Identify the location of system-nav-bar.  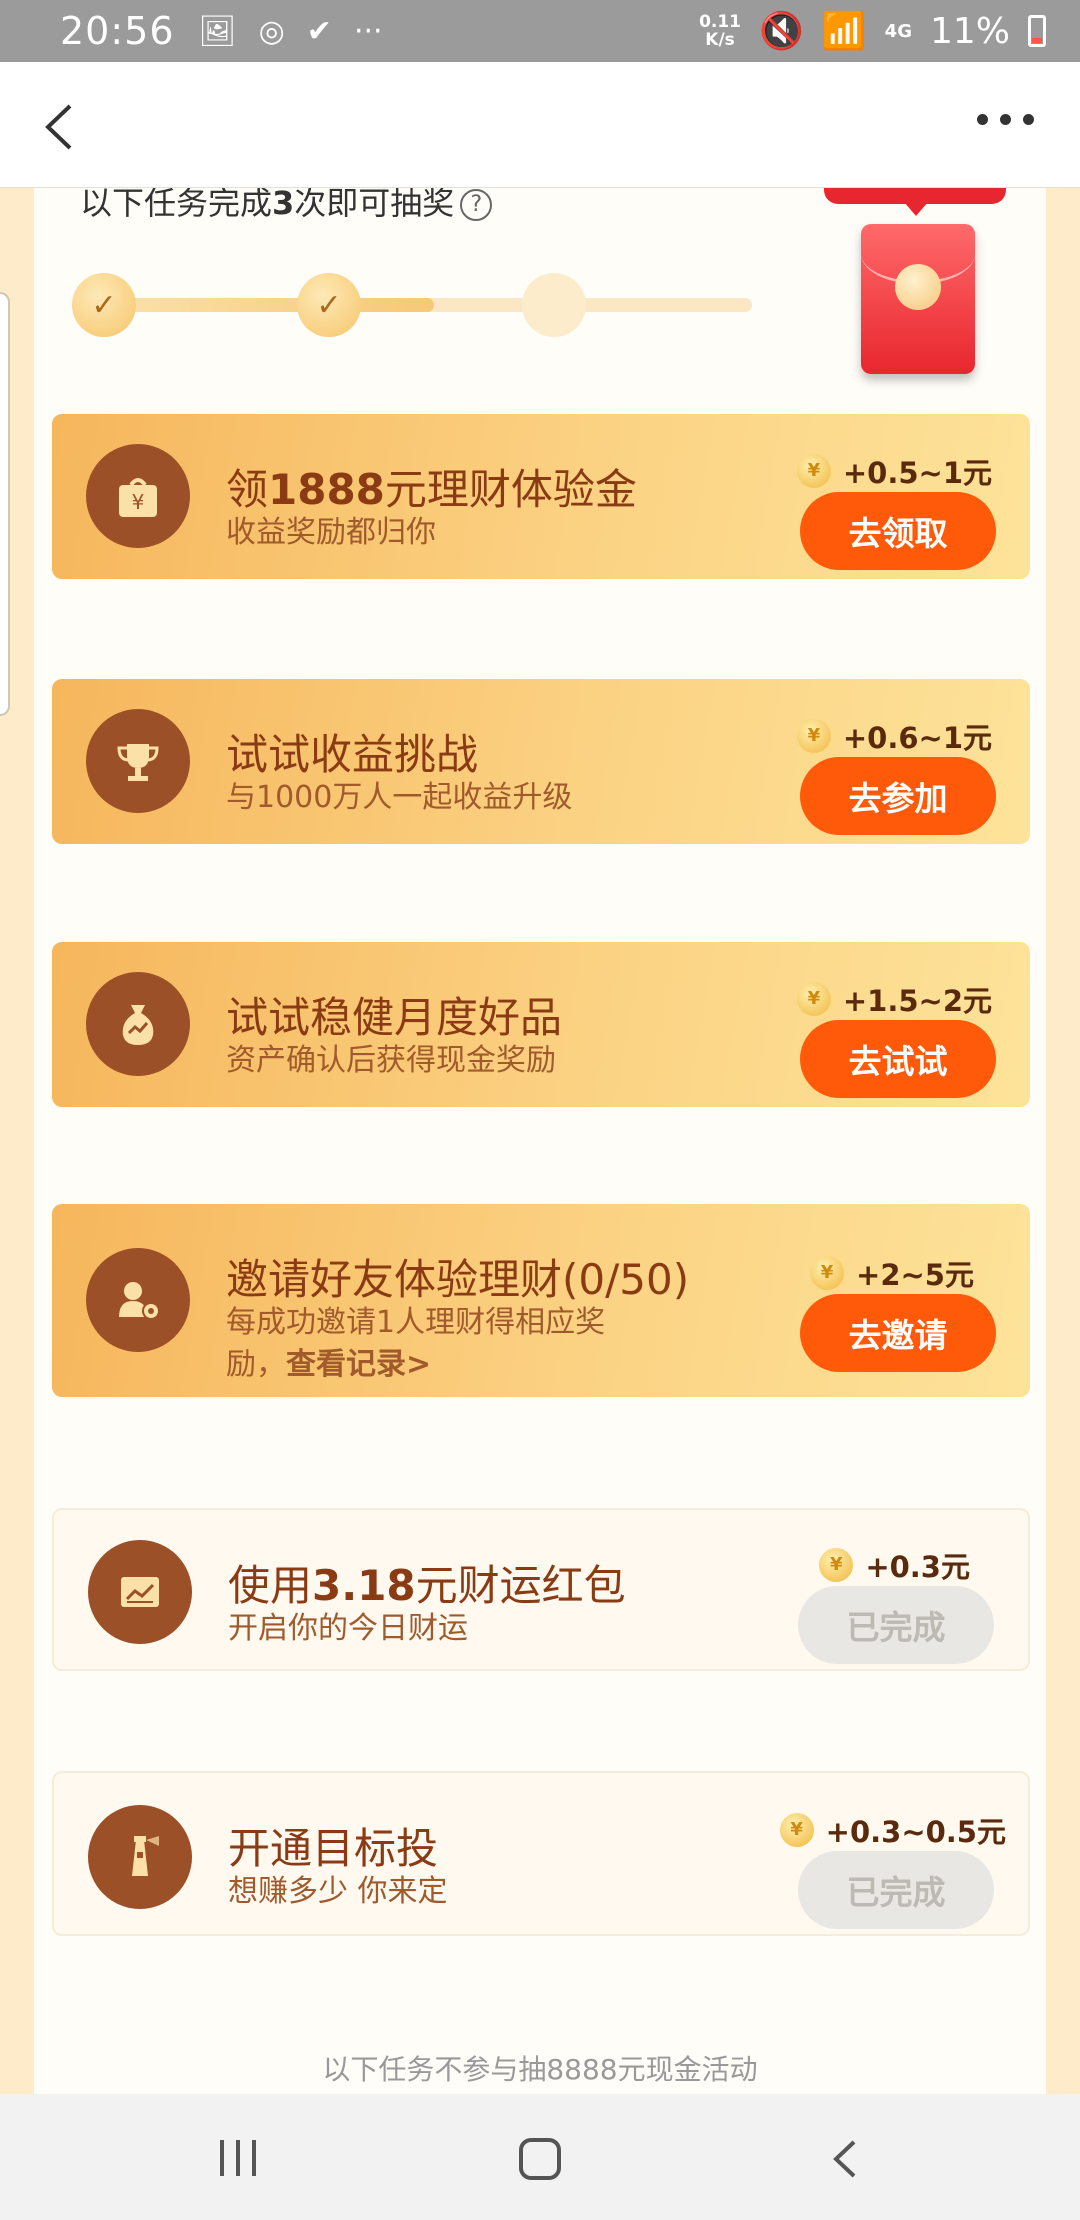
(540, 2157).